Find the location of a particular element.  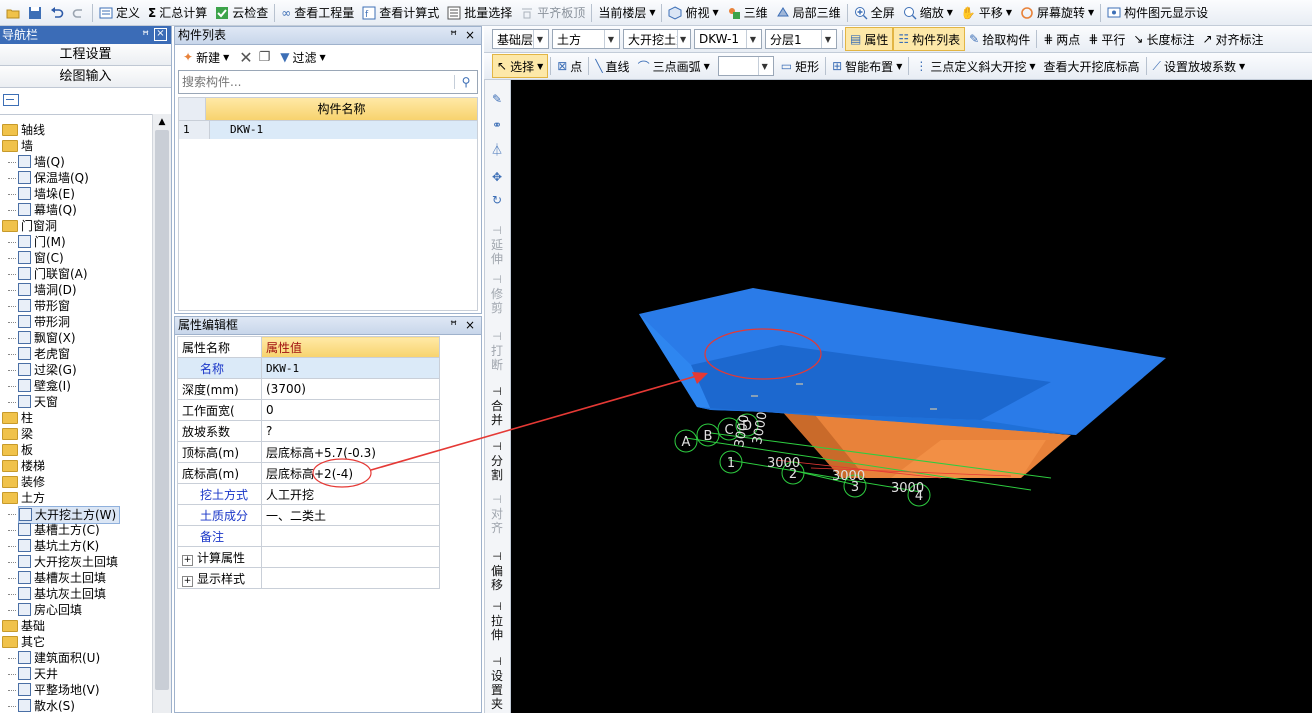

property-value-cell is located at coordinates (350, 578).